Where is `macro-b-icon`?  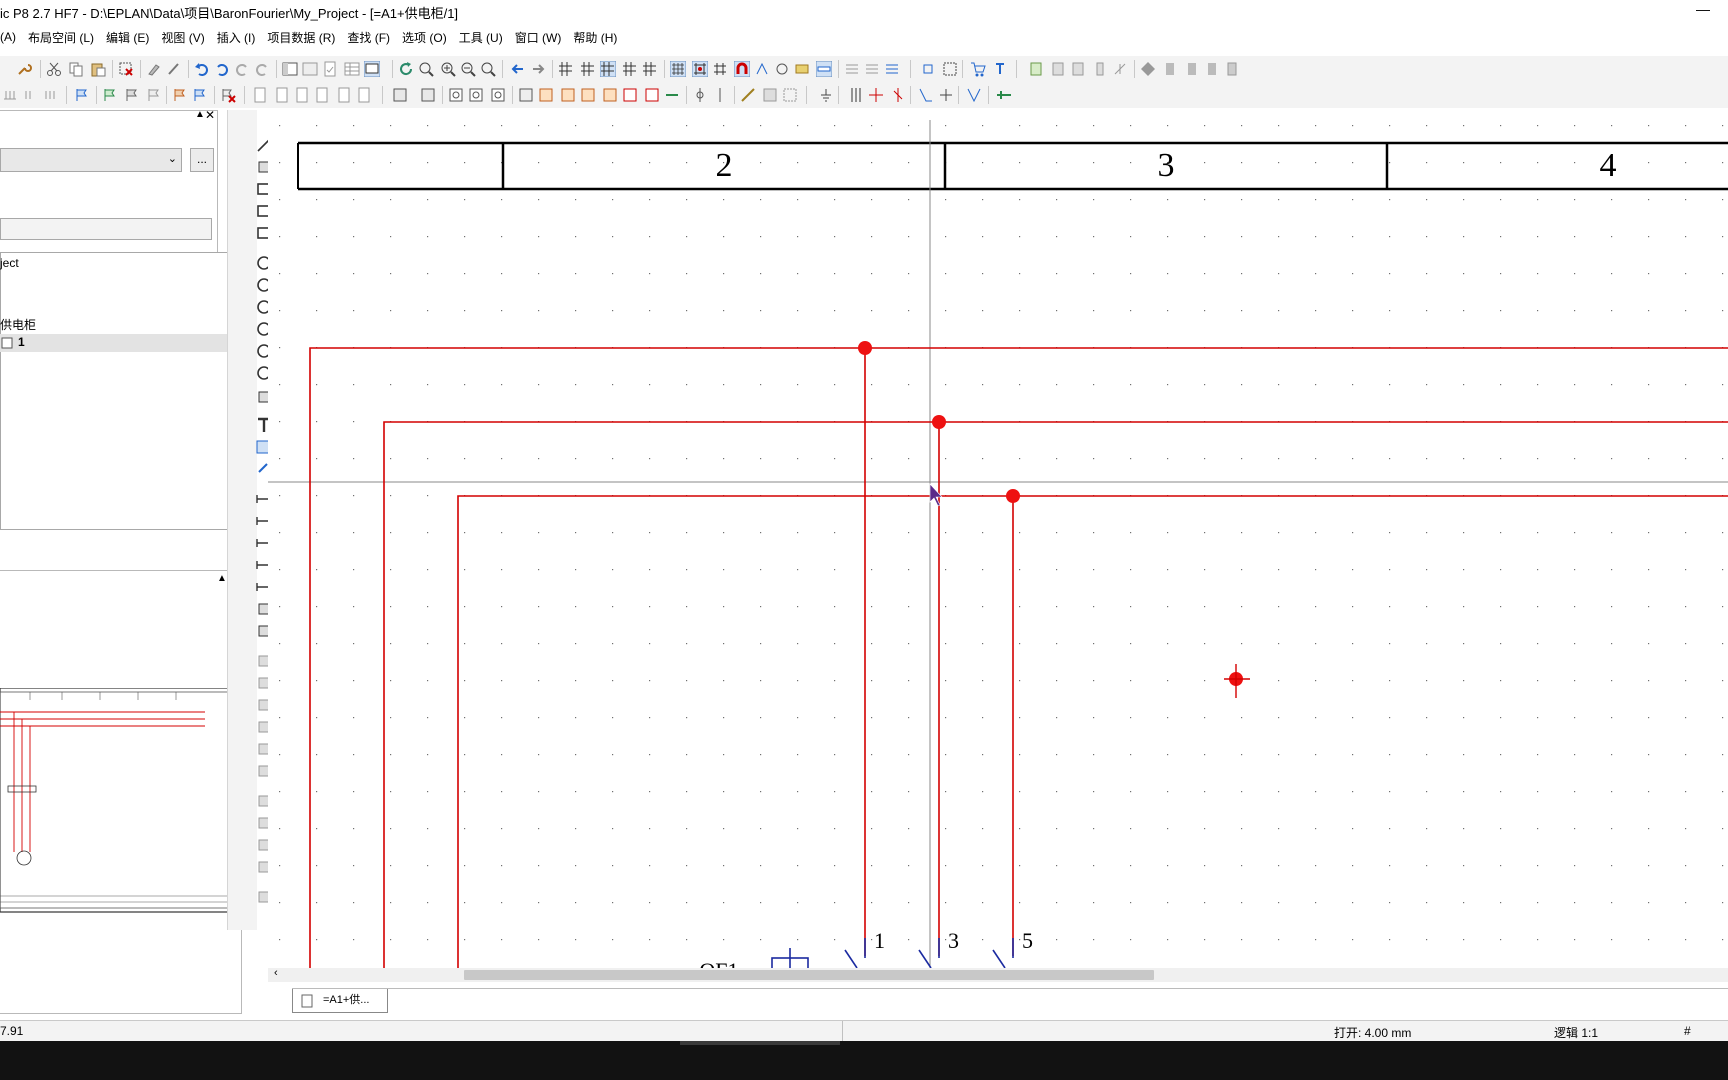
macro-b-icon is located at coordinates (476, 95).